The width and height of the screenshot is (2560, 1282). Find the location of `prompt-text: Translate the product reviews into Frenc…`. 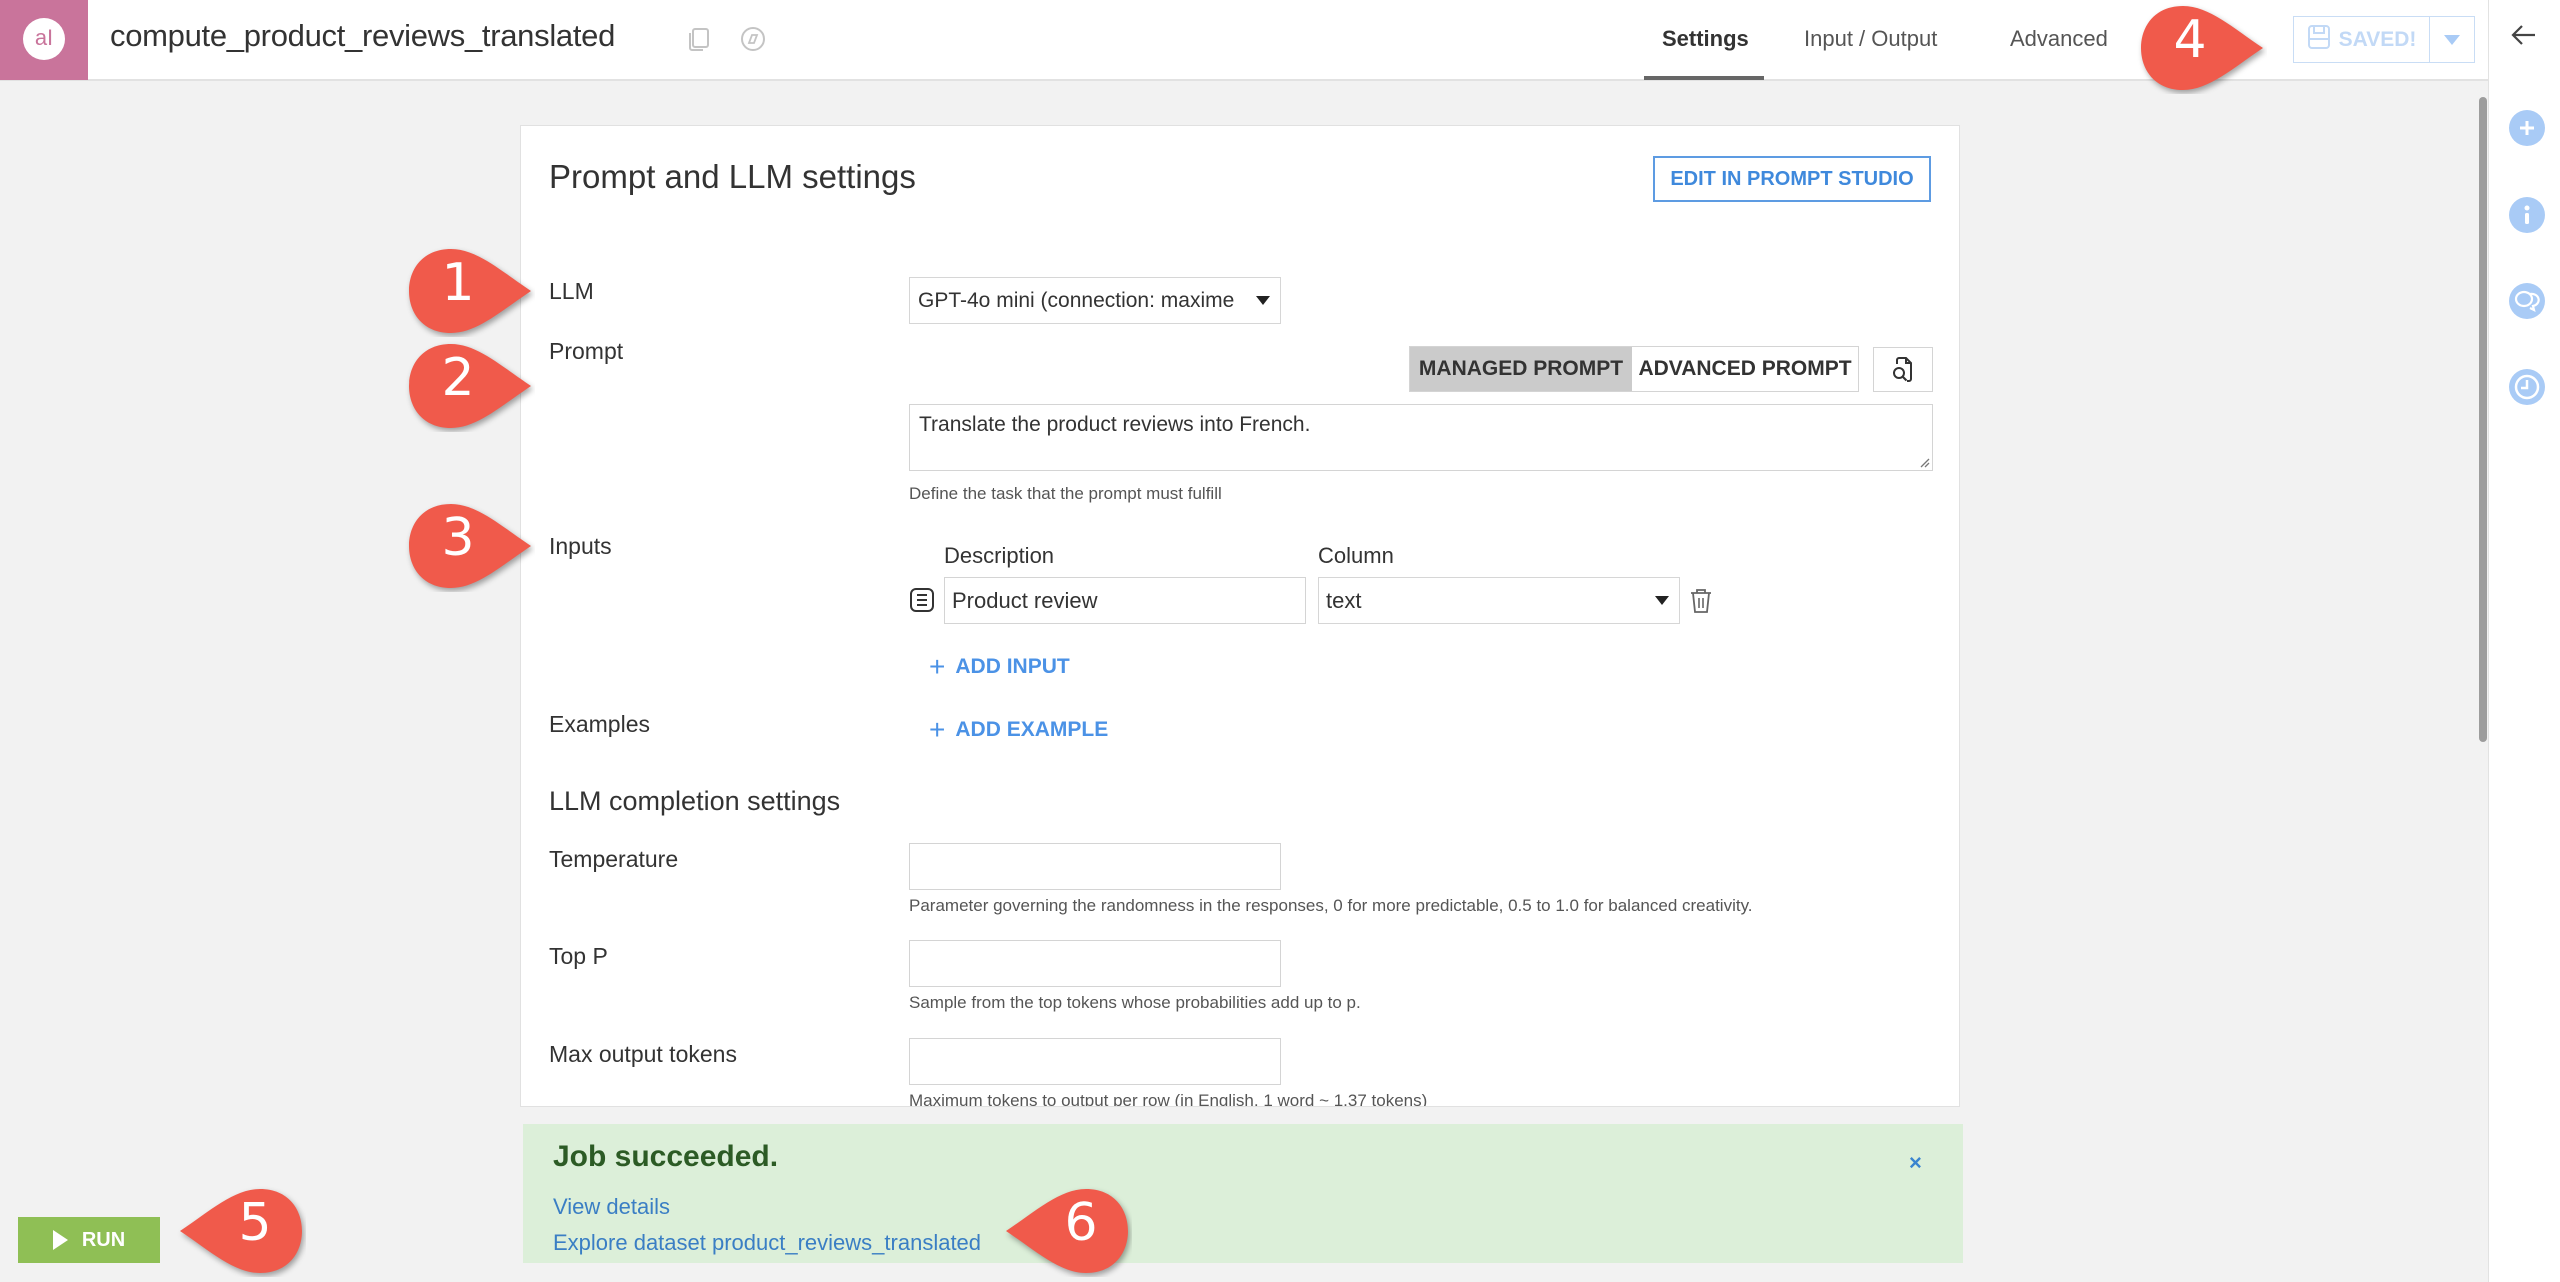

prompt-text: Translate the product reviews into Frenc… is located at coordinates (1115, 424).